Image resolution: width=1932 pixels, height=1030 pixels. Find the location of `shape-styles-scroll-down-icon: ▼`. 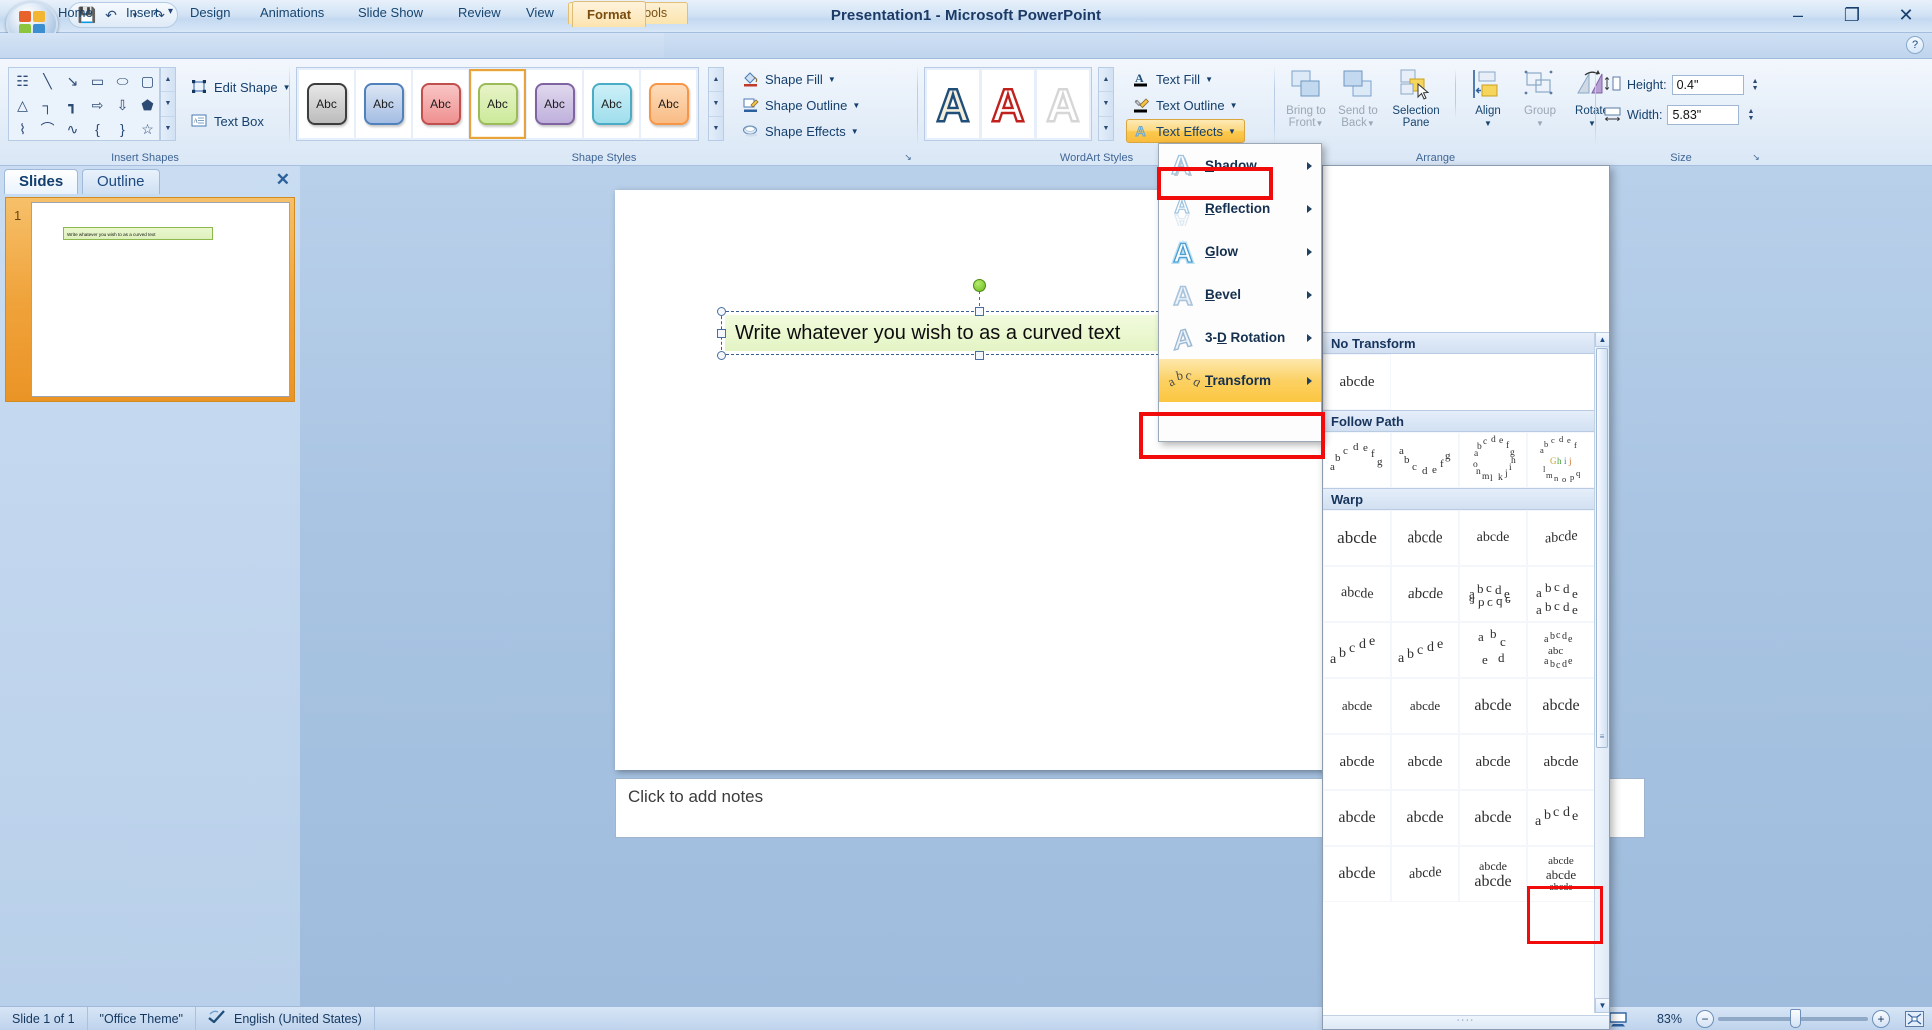

shape-styles-scroll-down-icon: ▼ is located at coordinates (716, 104).